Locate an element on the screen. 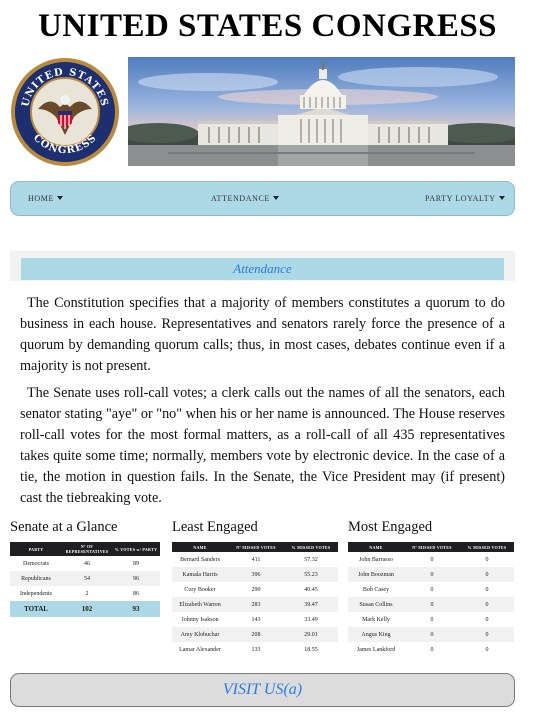 This screenshot has height=719, width=535. column-header: PARTY is located at coordinates (36, 549).